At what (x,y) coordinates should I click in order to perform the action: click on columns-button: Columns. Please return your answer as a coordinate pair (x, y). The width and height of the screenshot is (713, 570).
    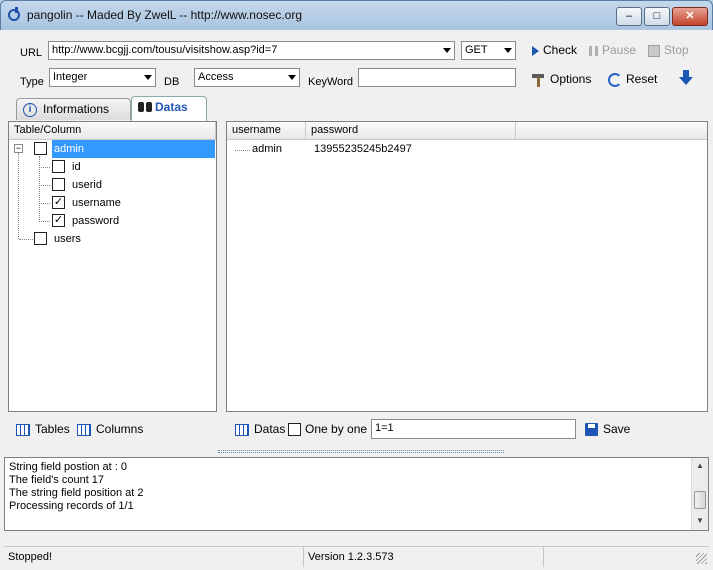
    Looking at the image, I should click on (110, 429).